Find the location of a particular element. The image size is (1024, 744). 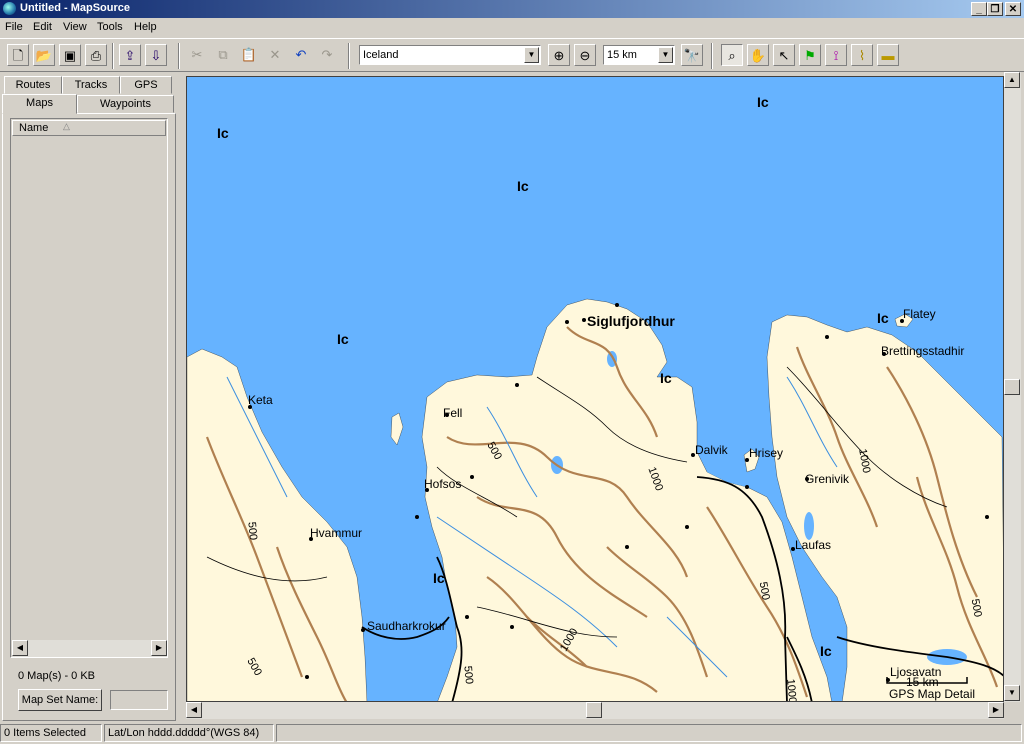

send-to-device-button: ⇩ is located at coordinates (156, 55).